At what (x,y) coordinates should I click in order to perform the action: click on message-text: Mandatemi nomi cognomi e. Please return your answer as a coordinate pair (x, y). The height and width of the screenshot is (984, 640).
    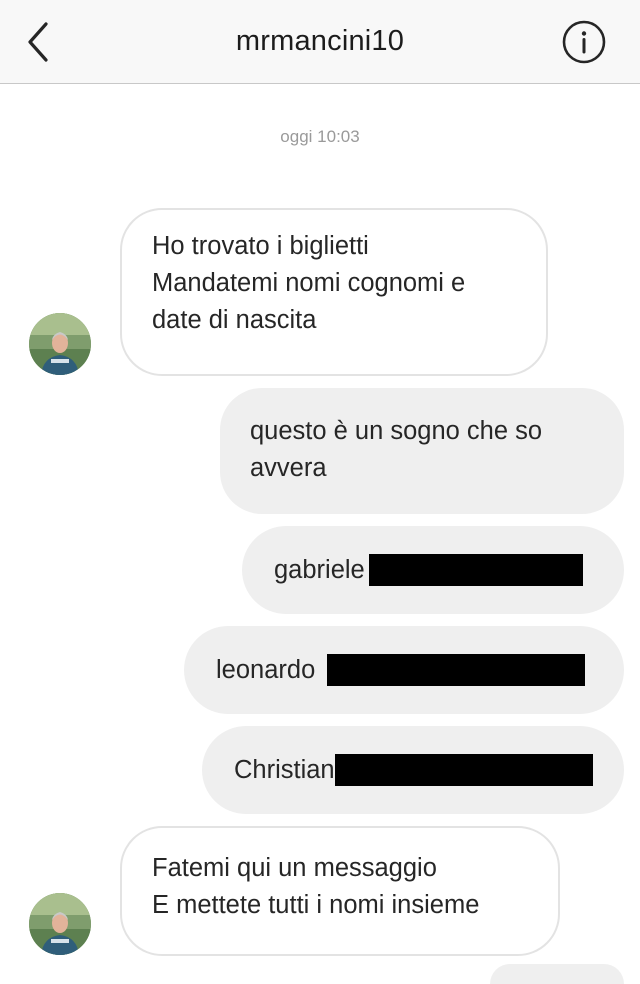
    Looking at the image, I should click on (309, 283).